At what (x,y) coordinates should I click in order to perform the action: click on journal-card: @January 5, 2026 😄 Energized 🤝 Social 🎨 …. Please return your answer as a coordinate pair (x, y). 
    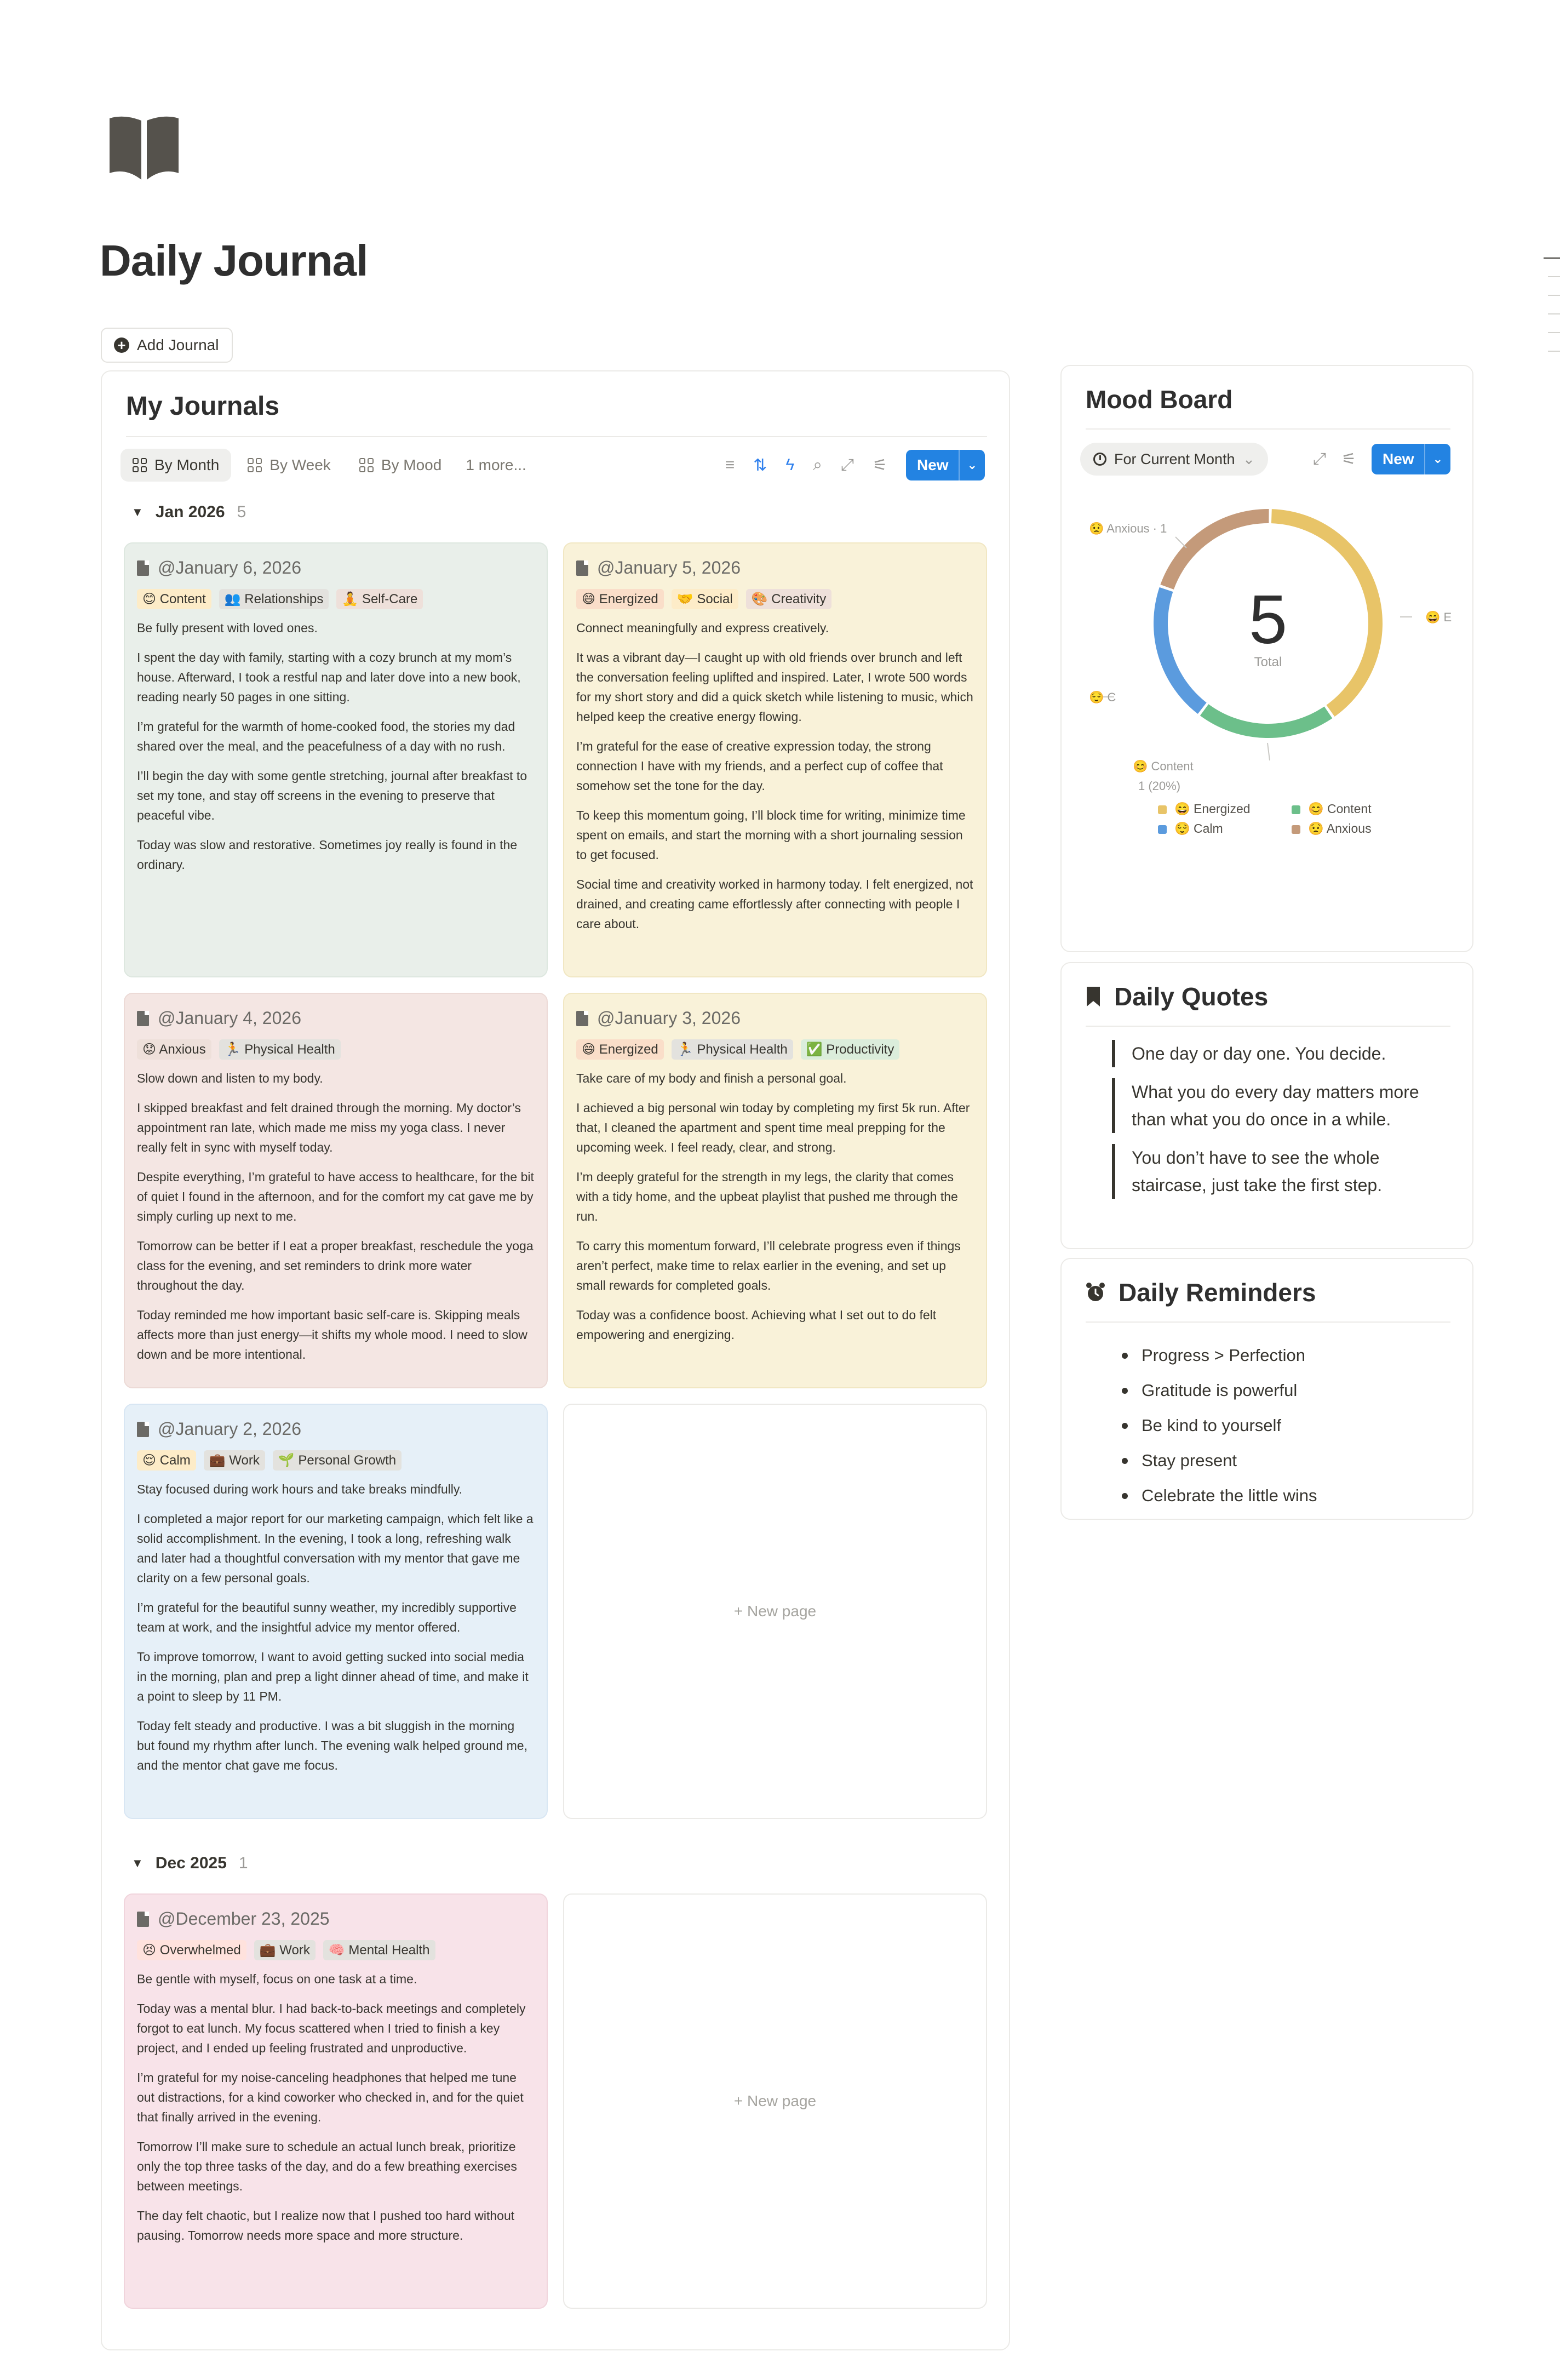
    Looking at the image, I should click on (775, 759).